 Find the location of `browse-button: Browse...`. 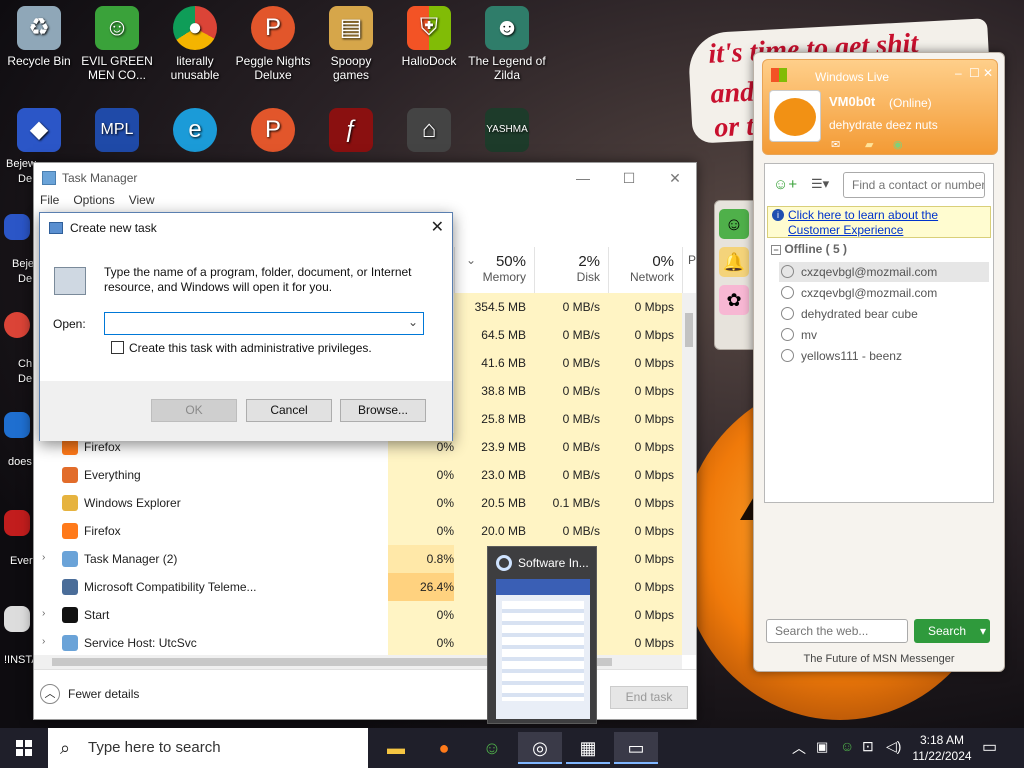

browse-button: Browse... is located at coordinates (383, 410).